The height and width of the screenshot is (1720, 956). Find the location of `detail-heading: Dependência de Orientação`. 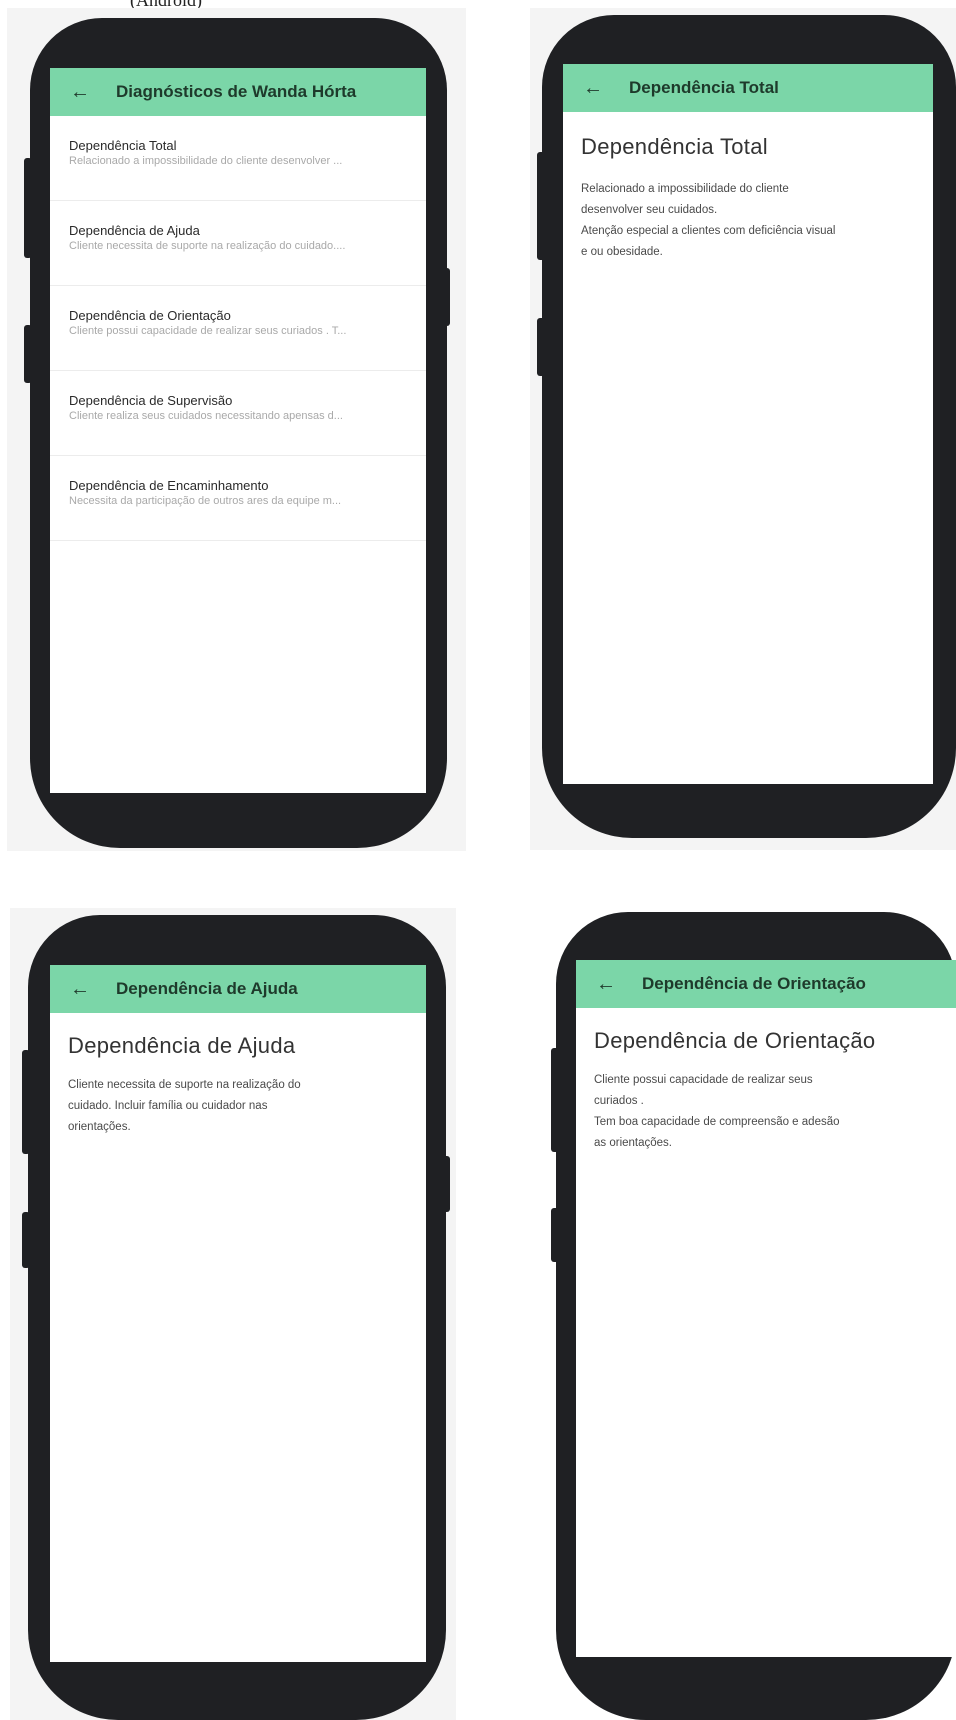

detail-heading: Dependência de Orientação is located at coordinates (735, 1040).